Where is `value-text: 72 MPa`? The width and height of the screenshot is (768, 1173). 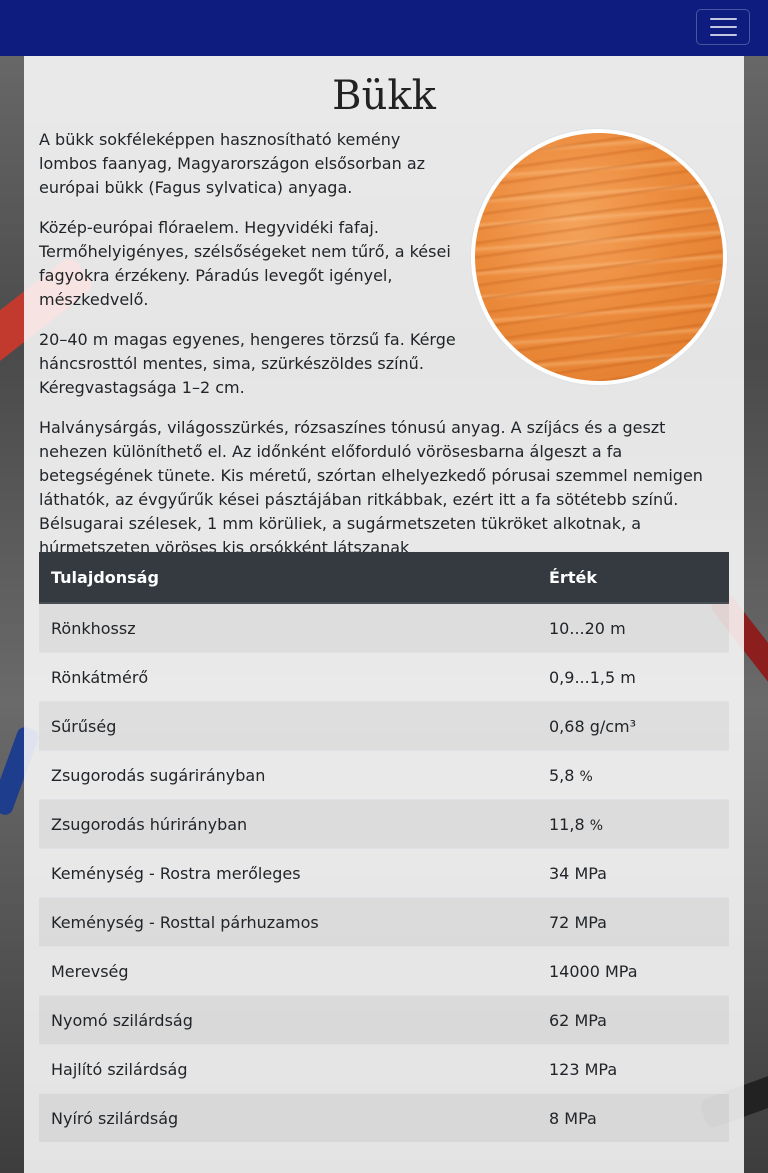
value-text: 72 MPa is located at coordinates (578, 922).